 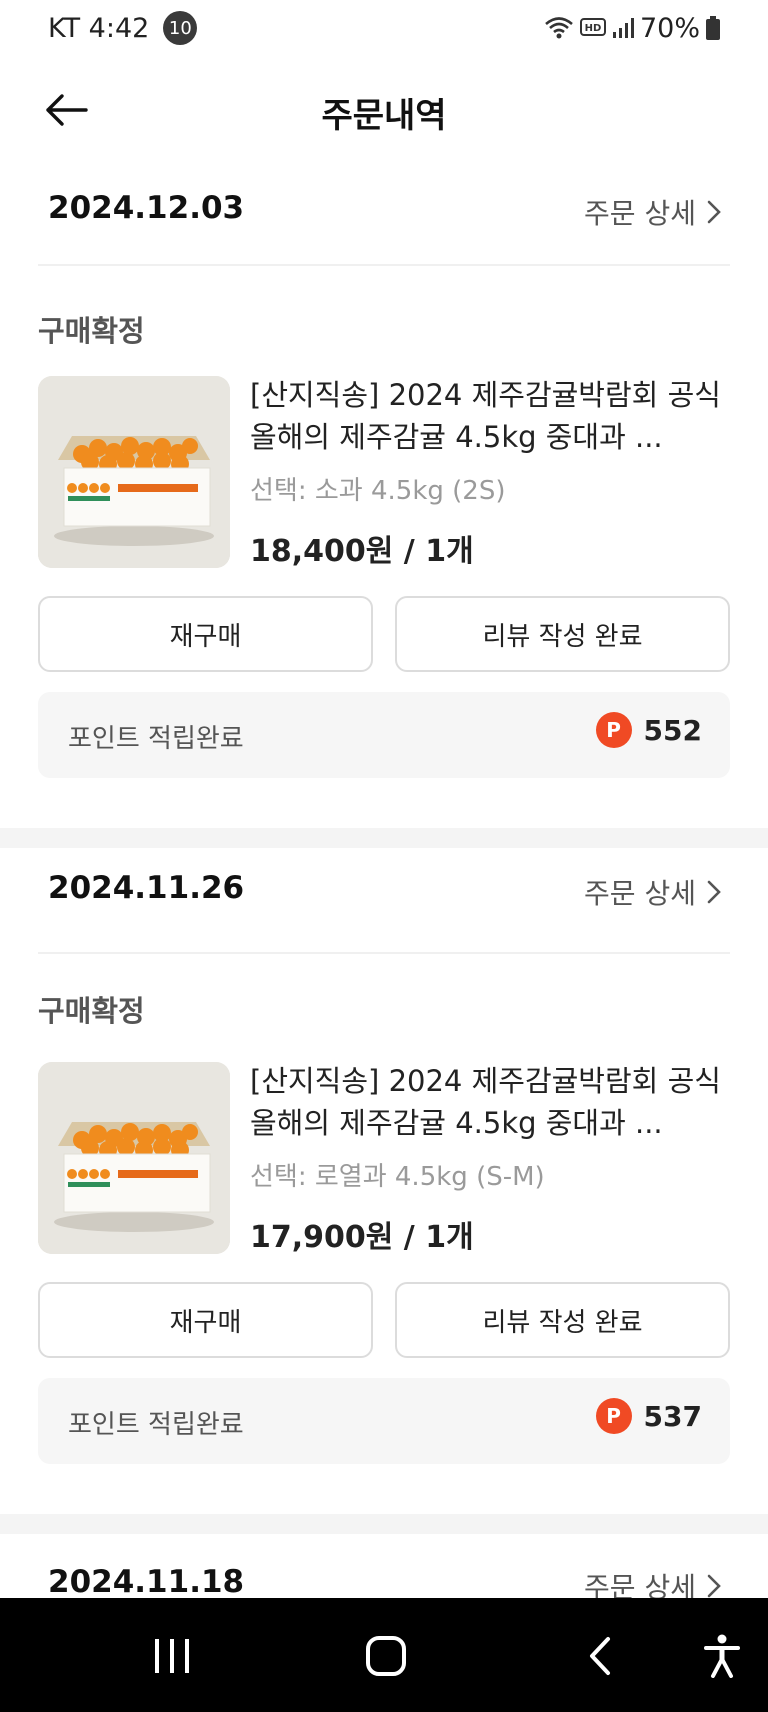 I want to click on signal-icon, so click(x=623, y=28).